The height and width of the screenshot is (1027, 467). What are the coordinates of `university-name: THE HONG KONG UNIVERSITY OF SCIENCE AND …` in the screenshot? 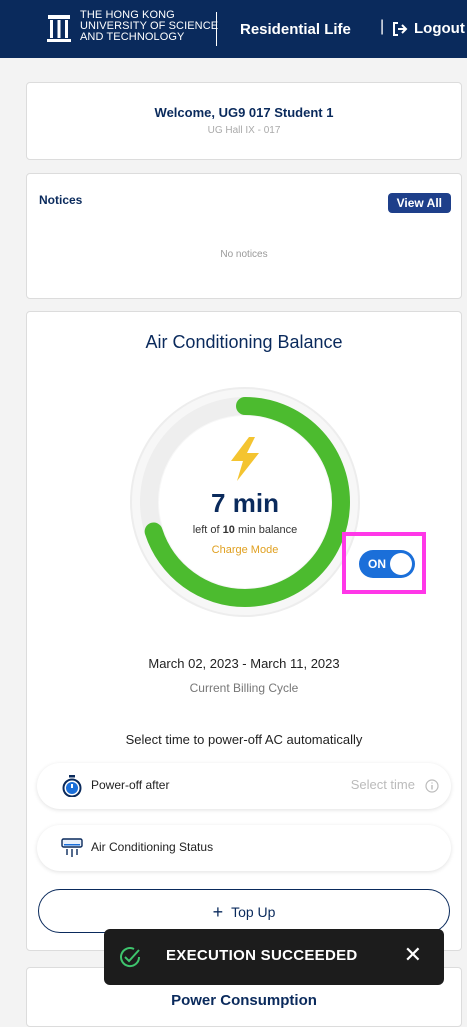 It's located at (149, 26).